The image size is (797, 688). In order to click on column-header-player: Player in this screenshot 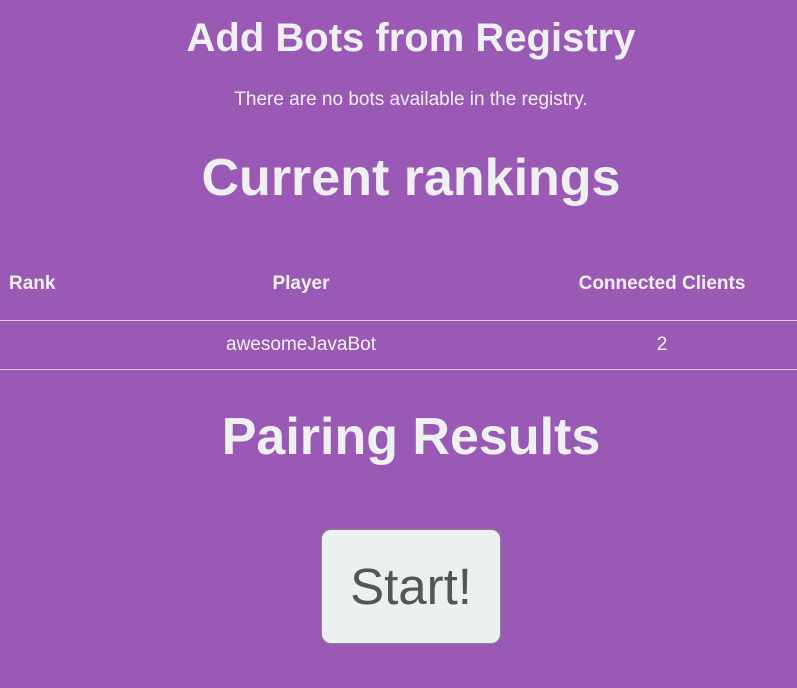, I will do `click(301, 284)`.